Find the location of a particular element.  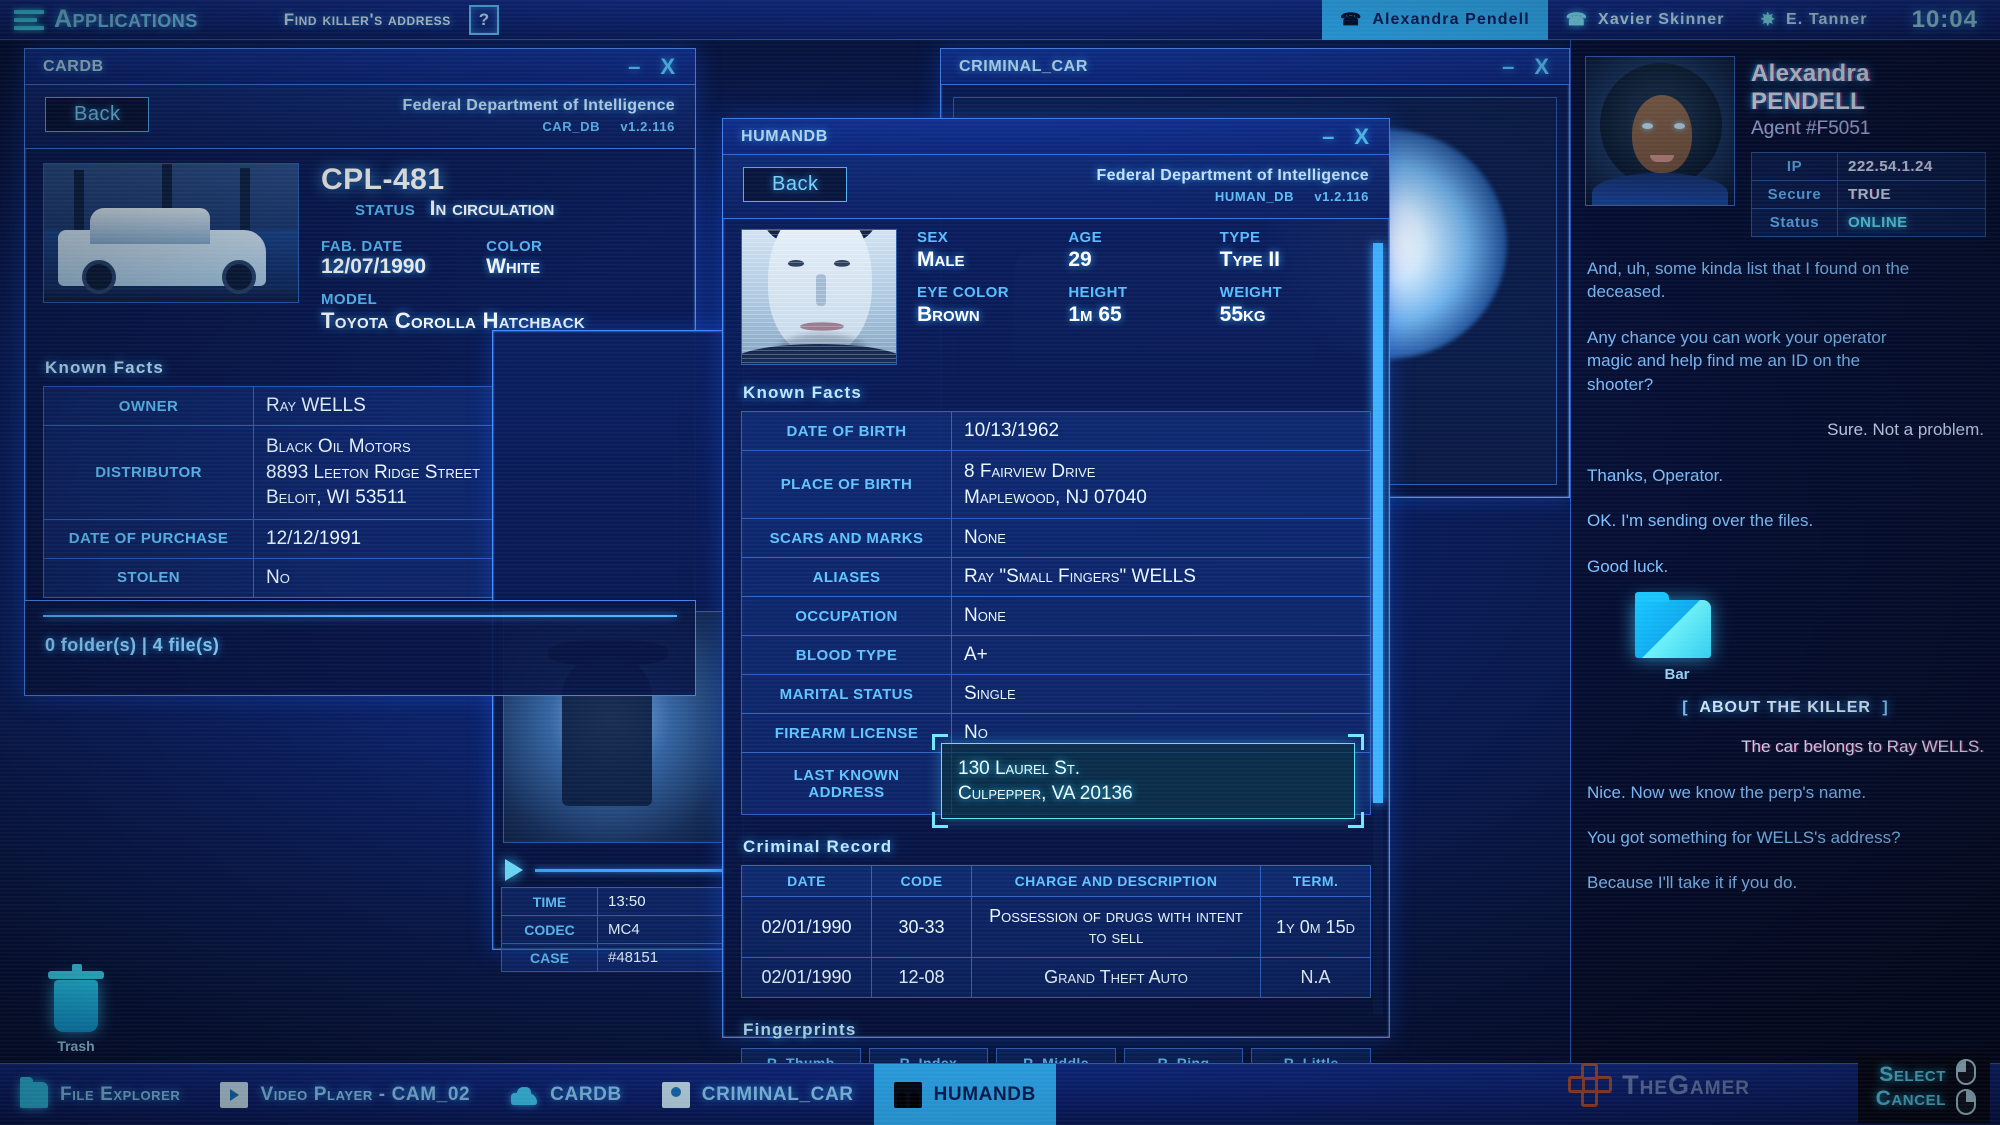

window-titlebar: CRIMINAL_CAR – X is located at coordinates (1255, 67).